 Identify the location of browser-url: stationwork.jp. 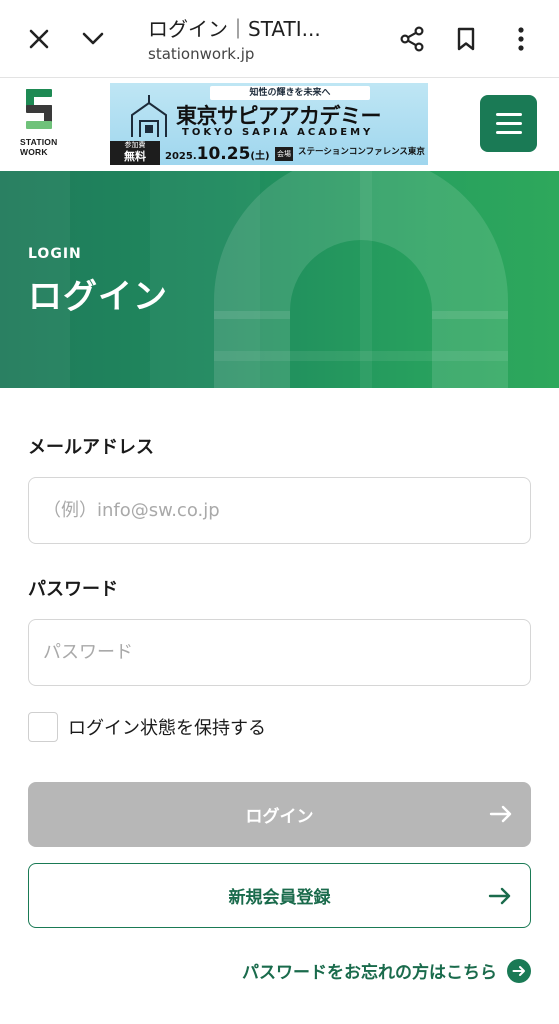
(201, 54).